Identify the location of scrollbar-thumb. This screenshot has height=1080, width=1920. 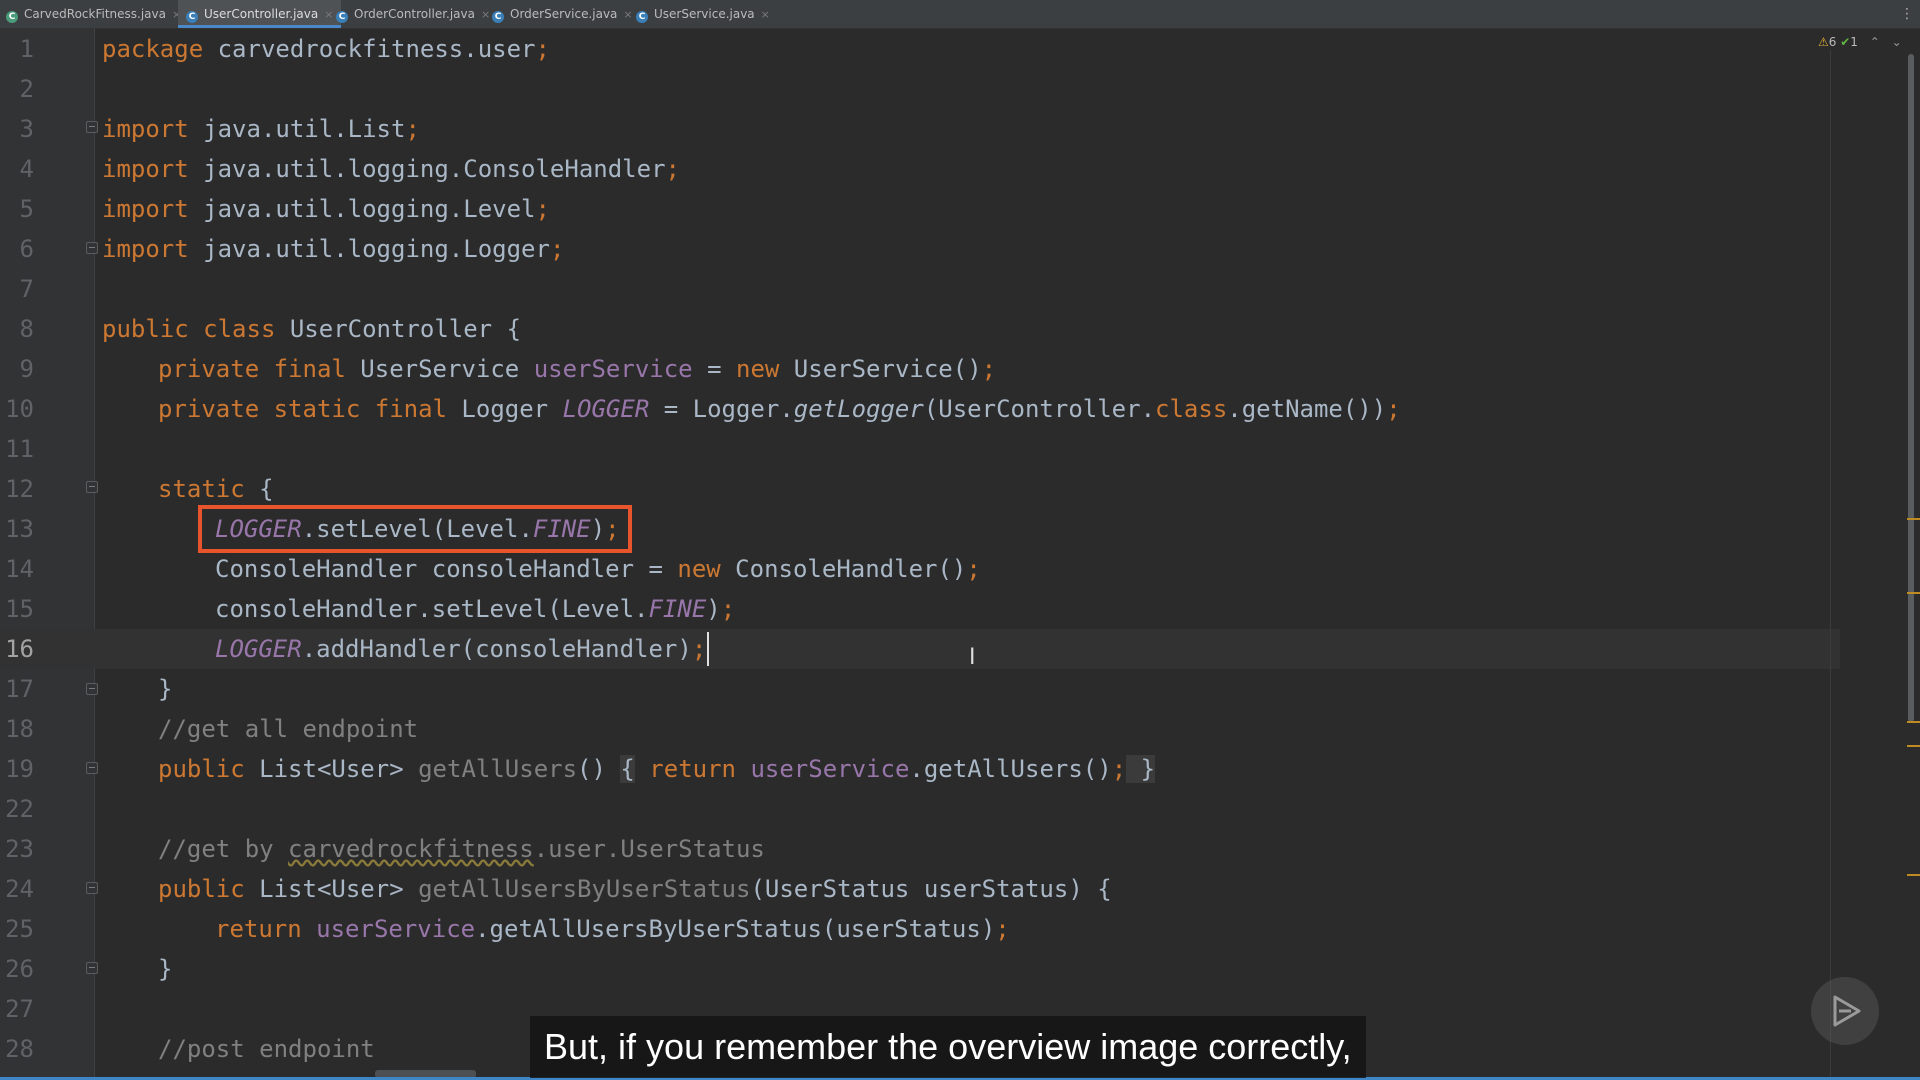
(1911, 388).